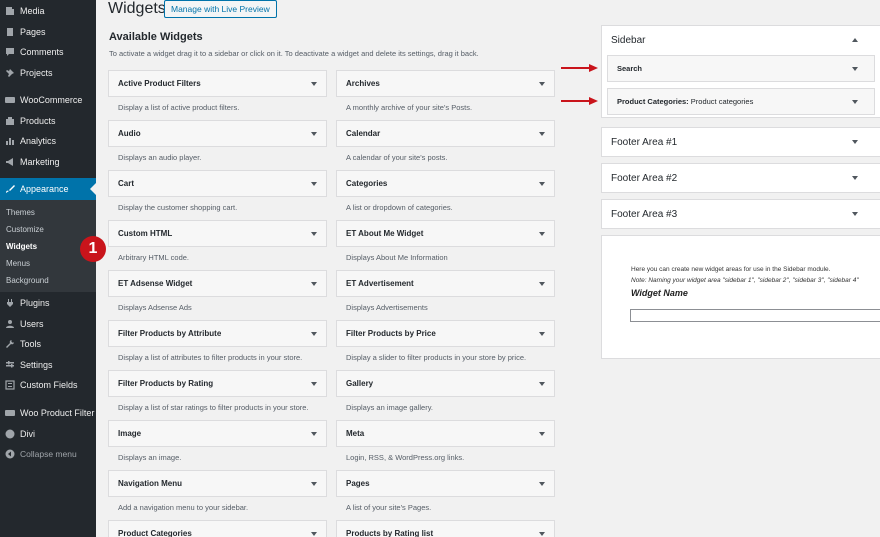 This screenshot has width=880, height=537. What do you see at coordinates (445, 528) in the screenshot?
I see `widget-card: Products by Rating list` at bounding box center [445, 528].